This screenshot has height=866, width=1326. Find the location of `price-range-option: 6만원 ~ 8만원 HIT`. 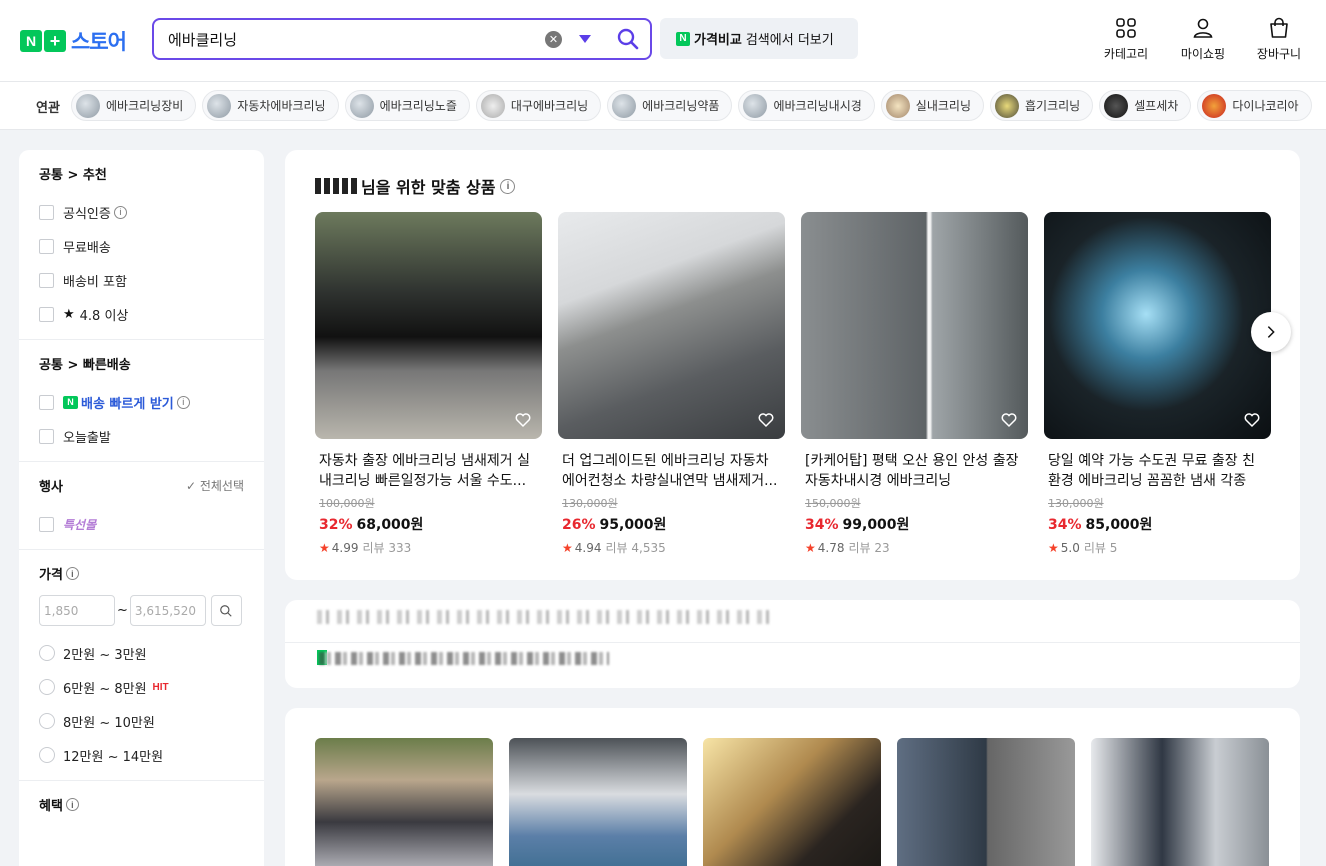

price-range-option: 6만원 ~ 8만원 HIT is located at coordinates (141, 687).